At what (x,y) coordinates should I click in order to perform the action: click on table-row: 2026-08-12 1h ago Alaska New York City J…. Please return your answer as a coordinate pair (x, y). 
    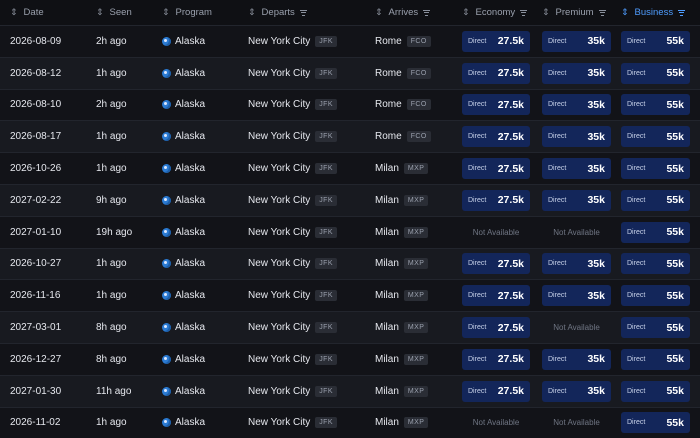
    Looking at the image, I should click on (350, 72).